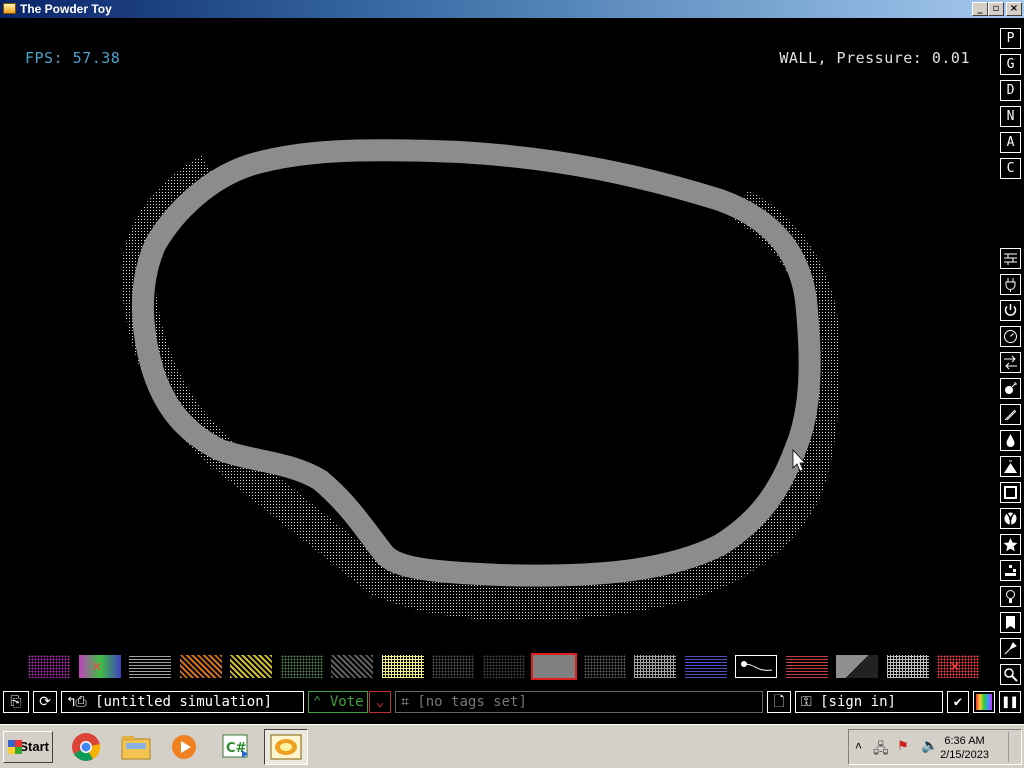 This screenshot has height=768, width=1024. Describe the element at coordinates (34, 746) in the screenshot. I see `start-label: Start` at that location.